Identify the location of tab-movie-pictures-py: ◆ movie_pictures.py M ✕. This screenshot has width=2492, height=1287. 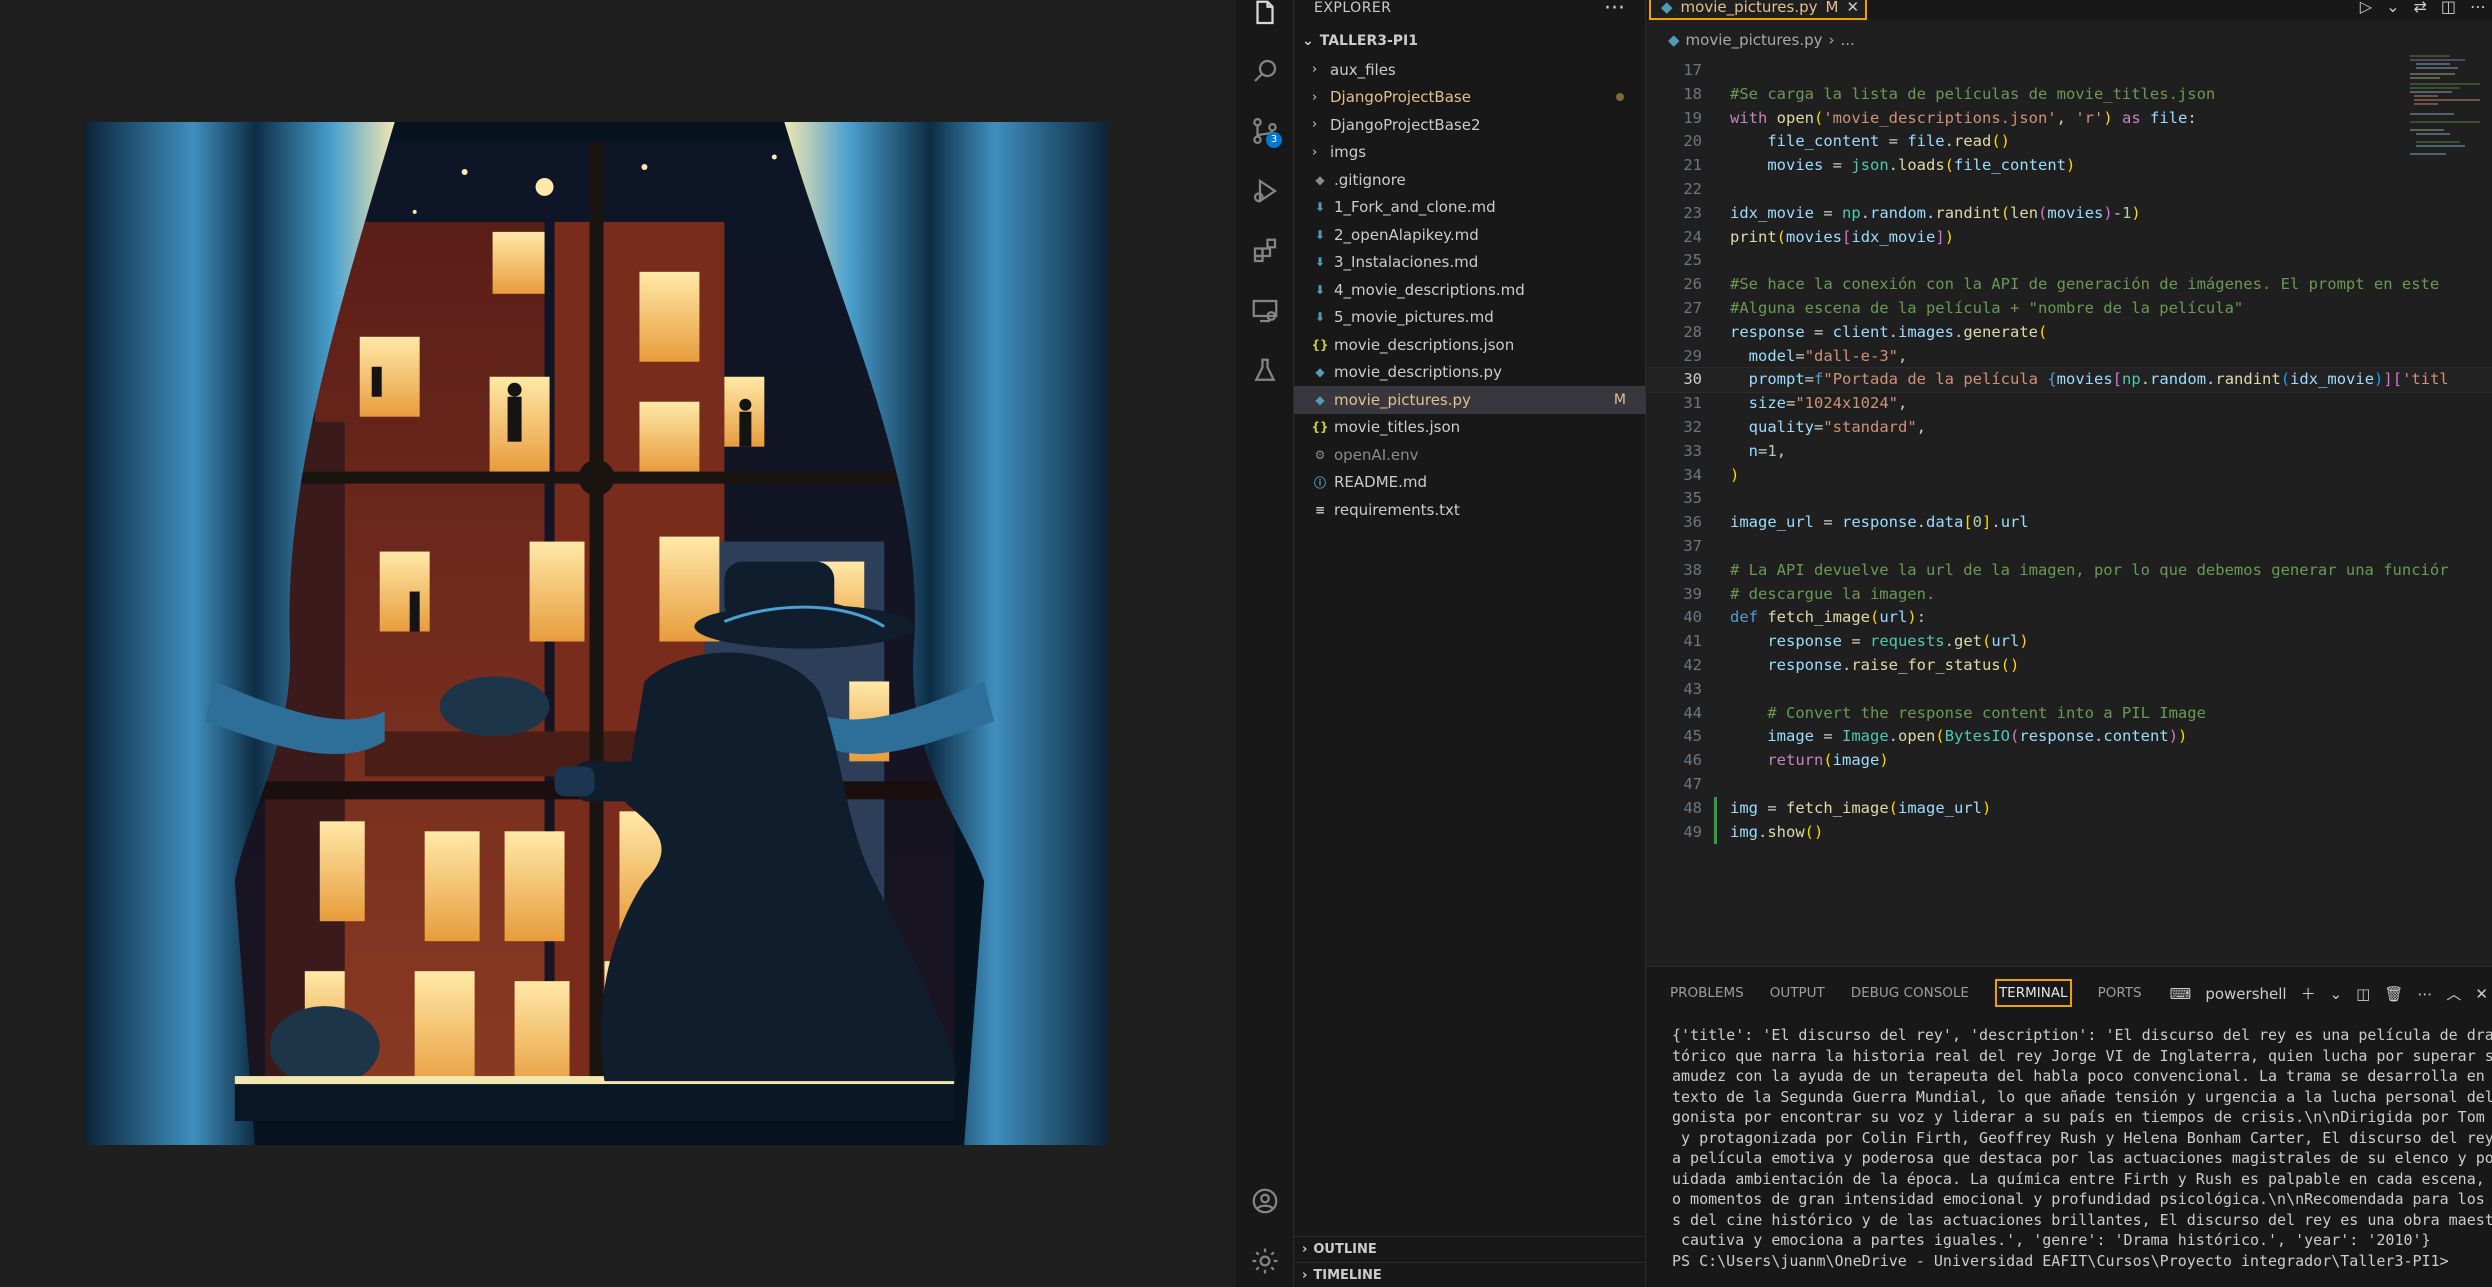
(1758, 10).